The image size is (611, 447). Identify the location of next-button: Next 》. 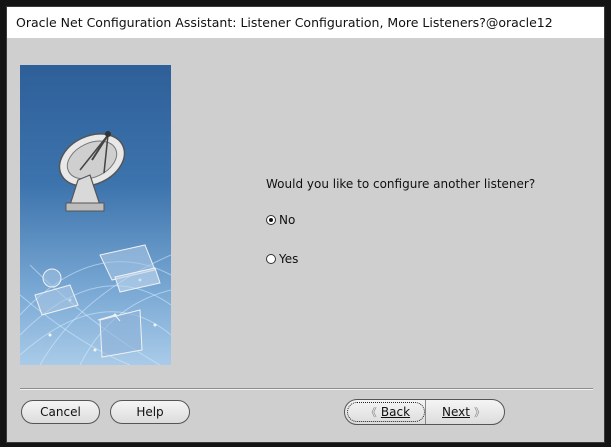
(465, 412).